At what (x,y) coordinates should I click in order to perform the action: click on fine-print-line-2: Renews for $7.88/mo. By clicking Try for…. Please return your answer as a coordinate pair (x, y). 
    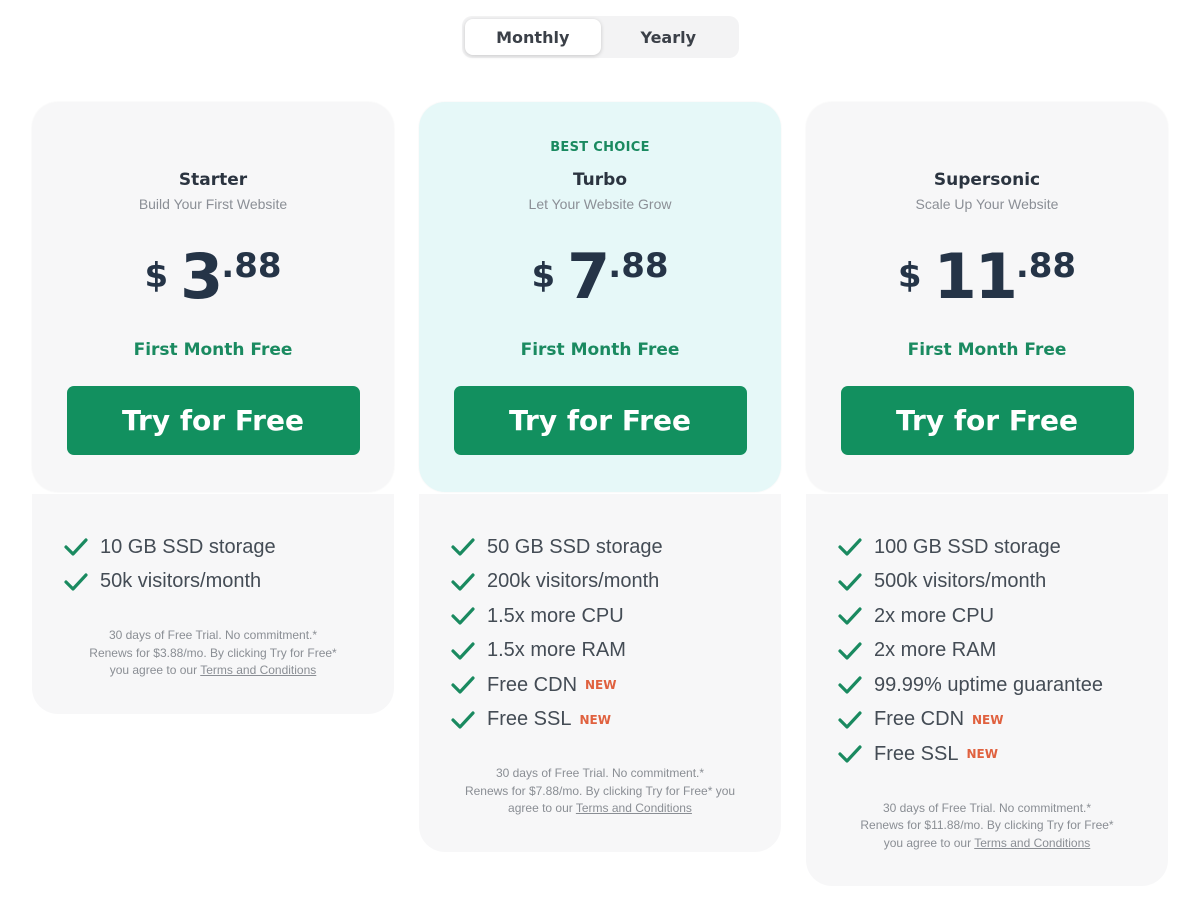
    Looking at the image, I should click on (600, 790).